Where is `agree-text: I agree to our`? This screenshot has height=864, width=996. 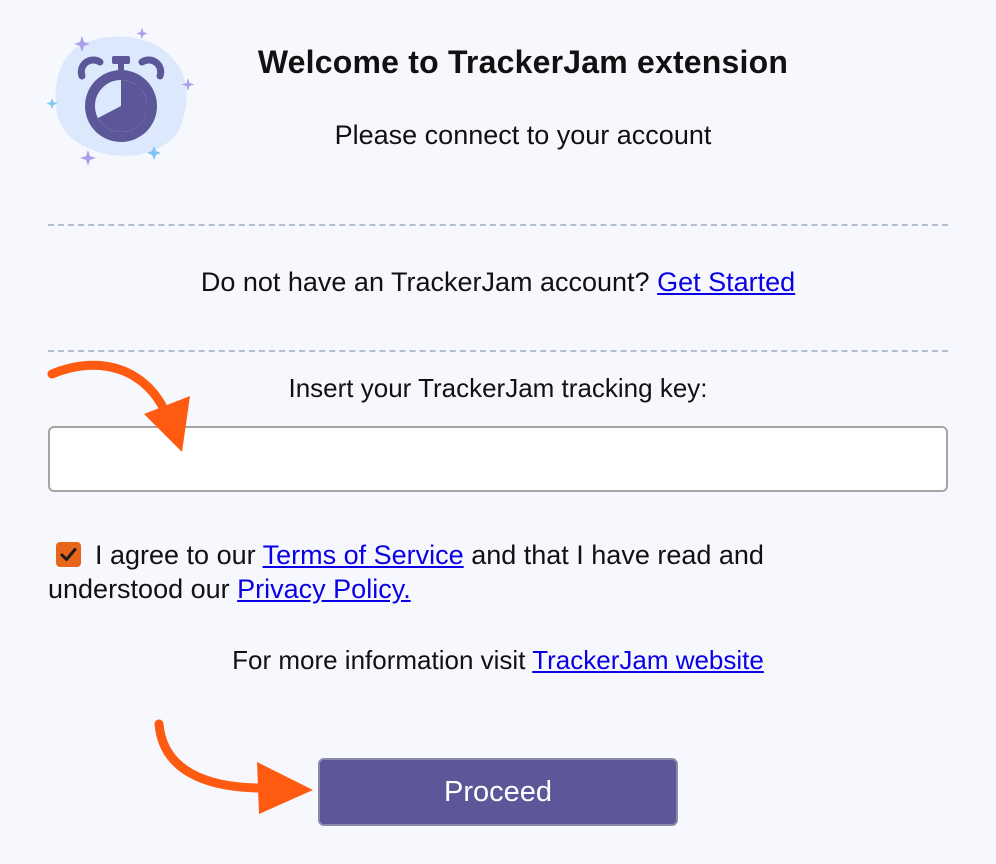
agree-text: I agree to our is located at coordinates (175, 555).